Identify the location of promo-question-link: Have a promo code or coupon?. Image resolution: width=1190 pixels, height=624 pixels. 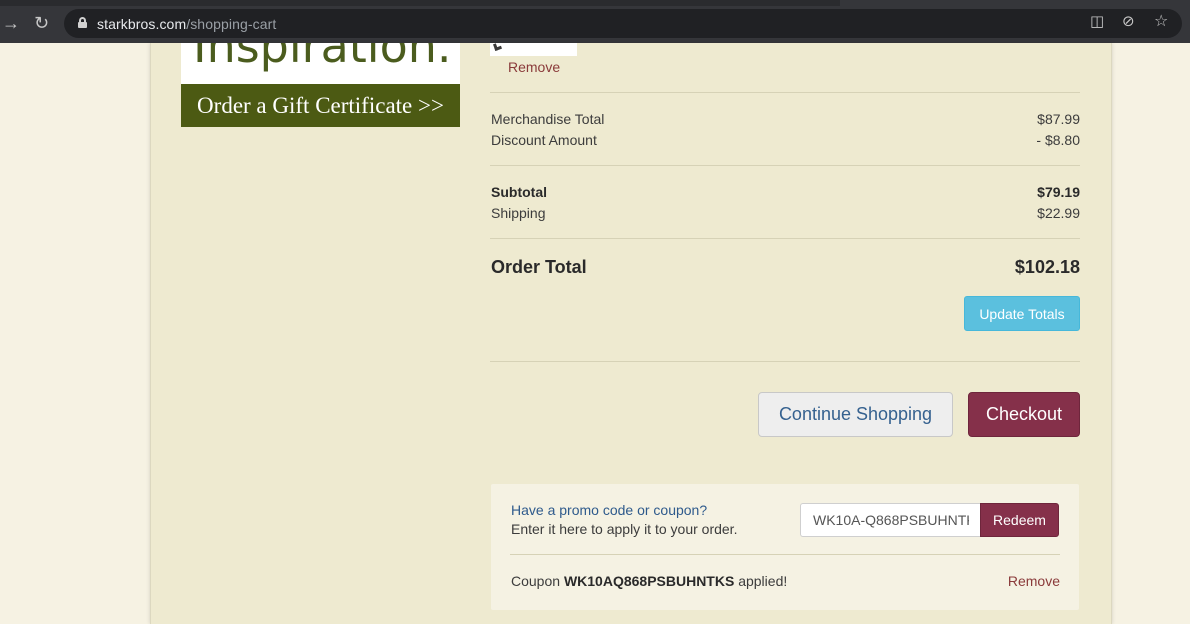
(609, 510).